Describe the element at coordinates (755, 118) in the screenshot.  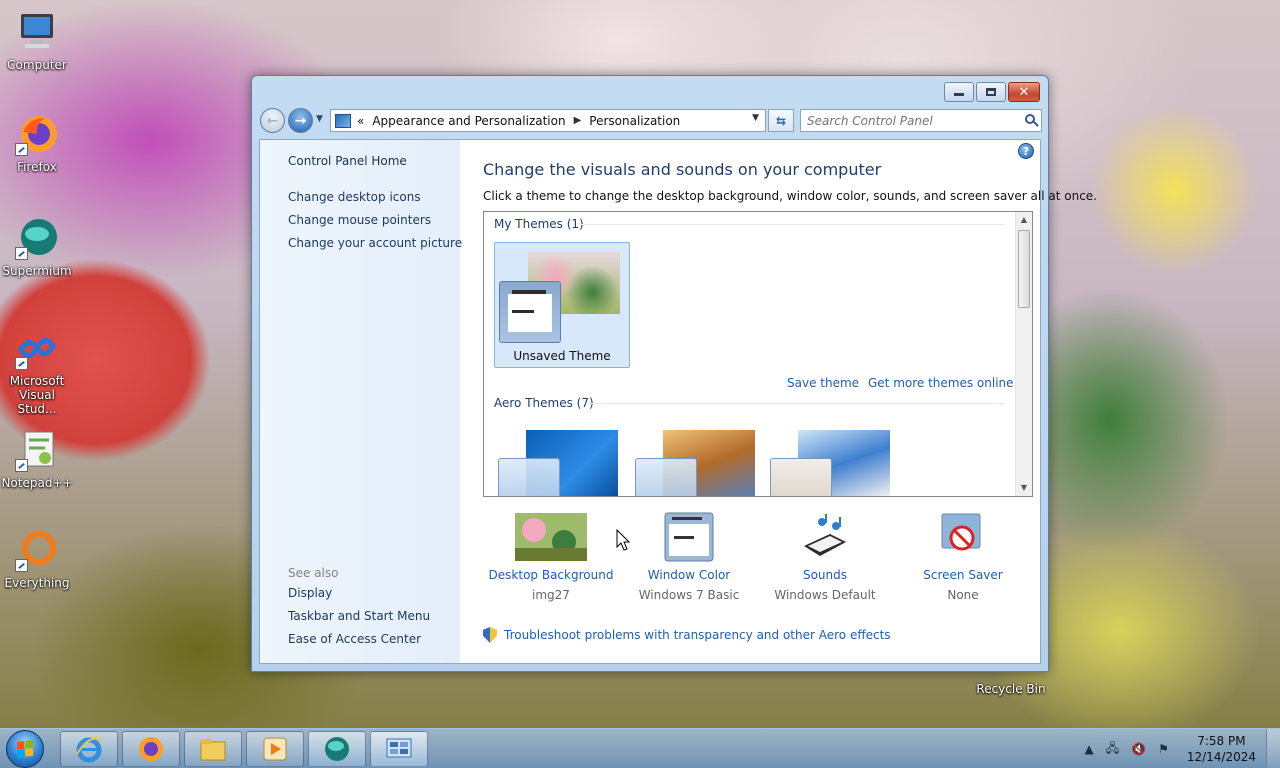
I see `address-dropdown-icon: ▼` at that location.